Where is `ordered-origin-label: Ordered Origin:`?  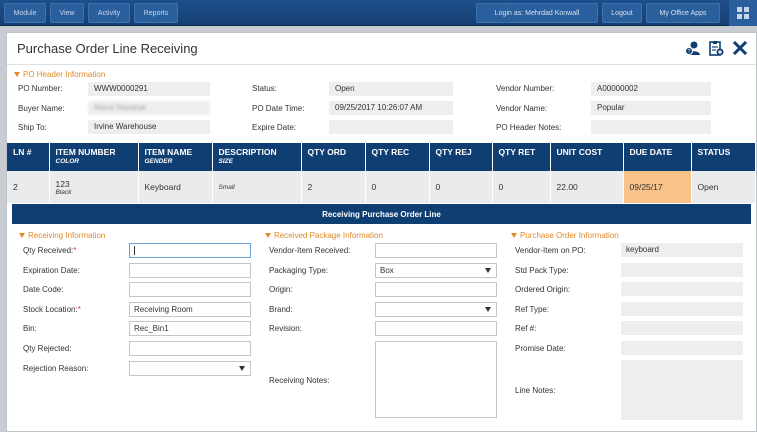 ordered-origin-label: Ordered Origin: is located at coordinates (543, 289).